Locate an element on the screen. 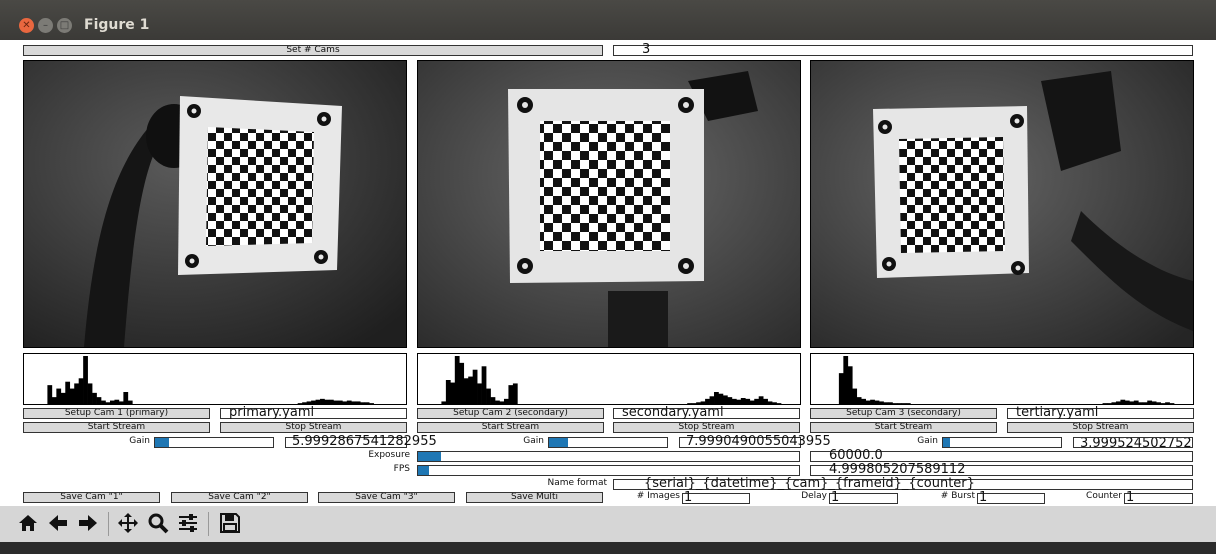 This screenshot has width=1216, height=554. set-cams-button: Set # Cams is located at coordinates (313, 50).